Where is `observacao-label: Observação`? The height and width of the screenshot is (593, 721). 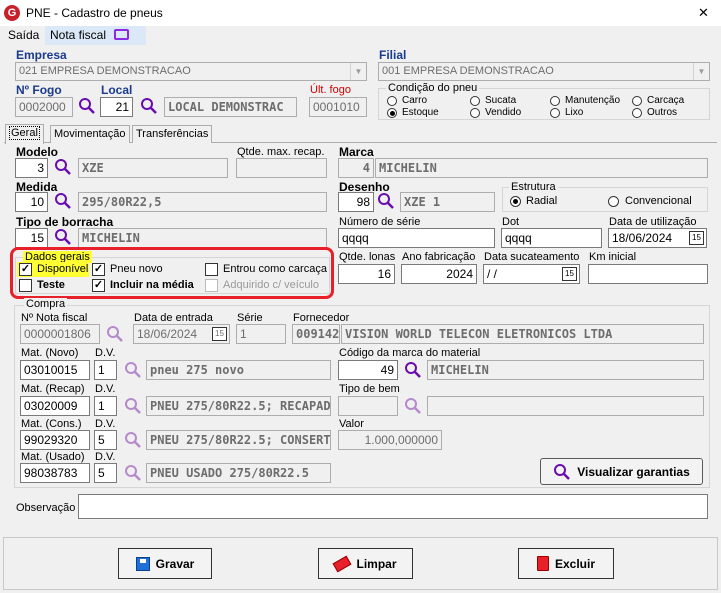
observacao-label: Observação is located at coordinates (46, 508).